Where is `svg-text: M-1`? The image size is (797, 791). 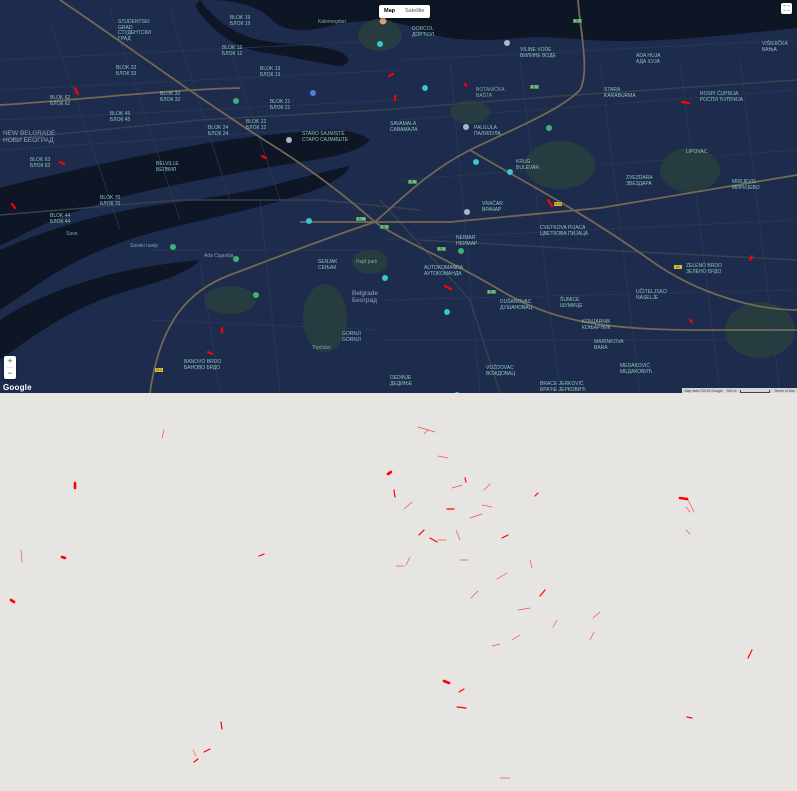 svg-text: M-1 is located at coordinates (159, 370).